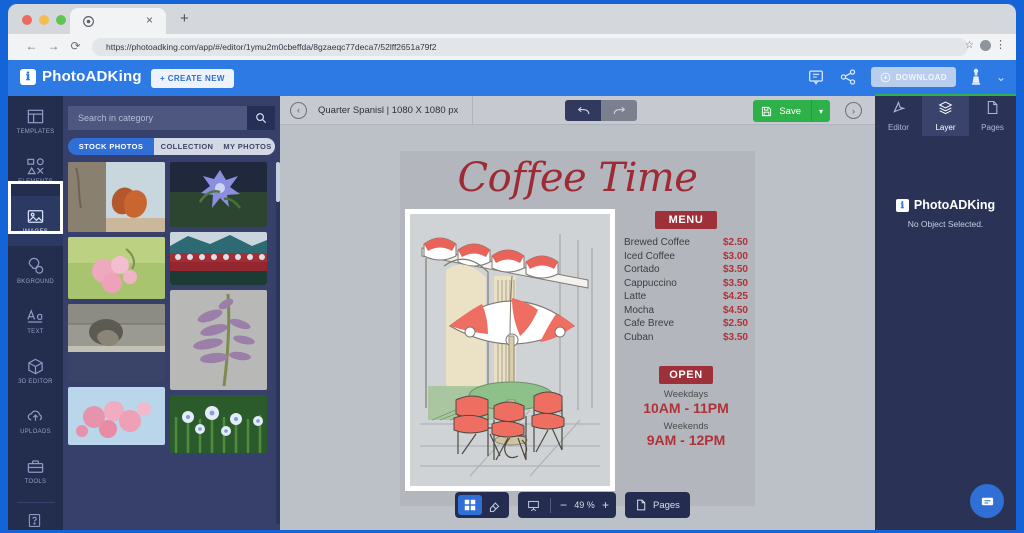 The image size is (1024, 533). Describe the element at coordinates (470, 505) in the screenshot. I see `grid-icon` at that location.